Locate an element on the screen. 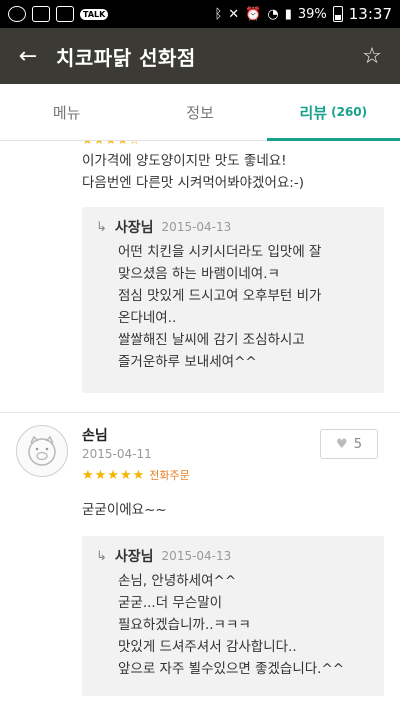  tab-info: 정보 is located at coordinates (199, 112).